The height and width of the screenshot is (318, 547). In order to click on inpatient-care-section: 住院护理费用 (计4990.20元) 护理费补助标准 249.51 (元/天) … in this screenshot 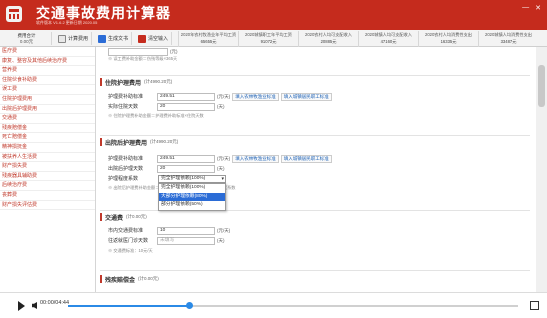, I will do `click(315, 99)`.